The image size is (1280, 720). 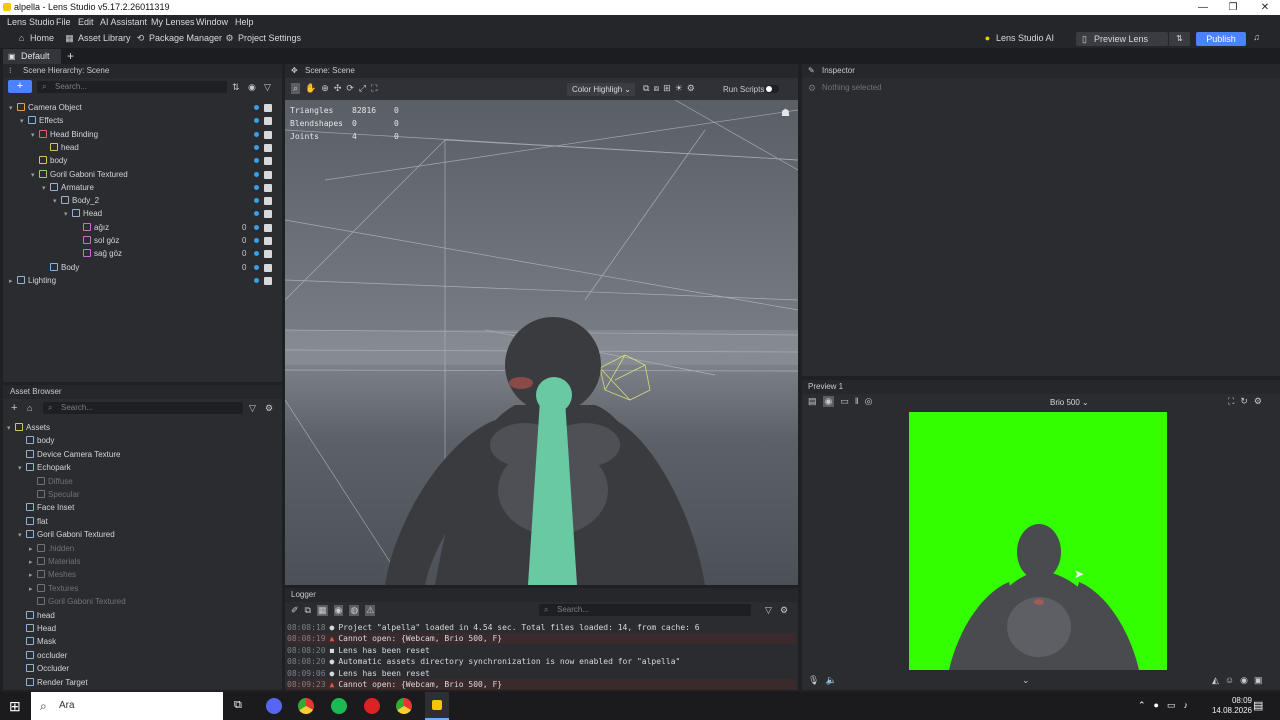 I want to click on task-view-icon: ⧉, so click(x=238, y=705).